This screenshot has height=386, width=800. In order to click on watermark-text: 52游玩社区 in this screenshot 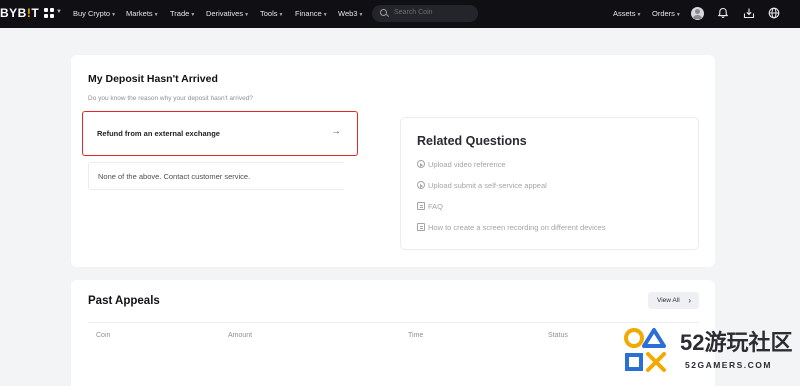, I will do `click(736, 342)`.